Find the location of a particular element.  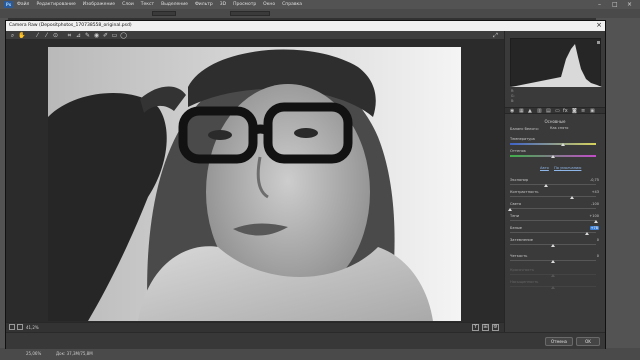

close-icon: × is located at coordinates (599, 25).